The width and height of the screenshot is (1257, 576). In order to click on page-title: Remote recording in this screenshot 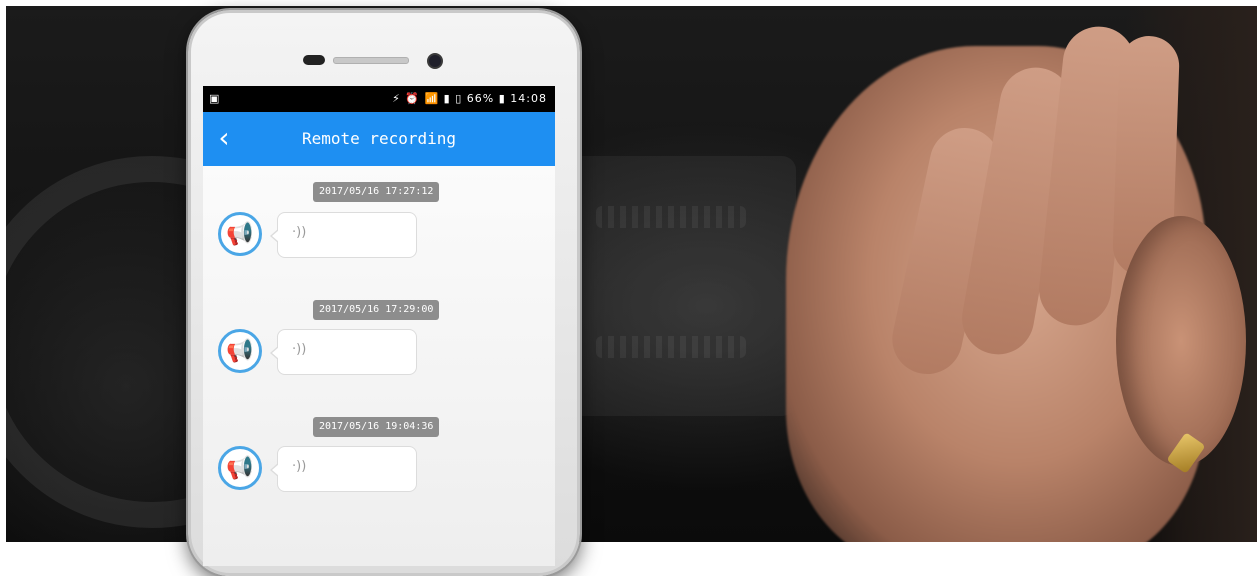, I will do `click(379, 138)`.